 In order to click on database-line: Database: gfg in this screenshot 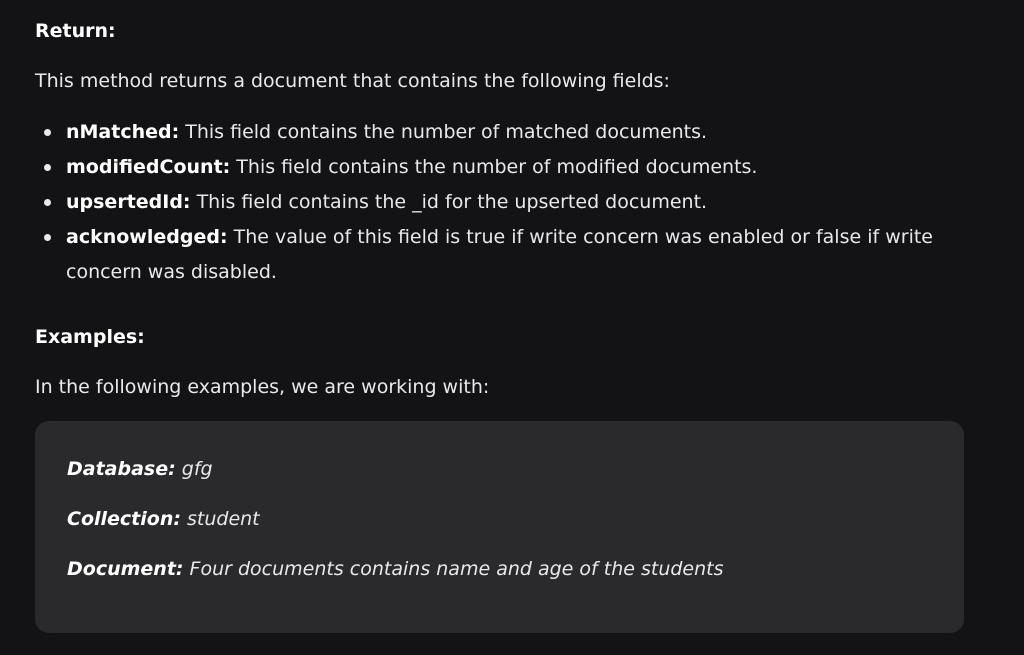, I will do `click(140, 469)`.